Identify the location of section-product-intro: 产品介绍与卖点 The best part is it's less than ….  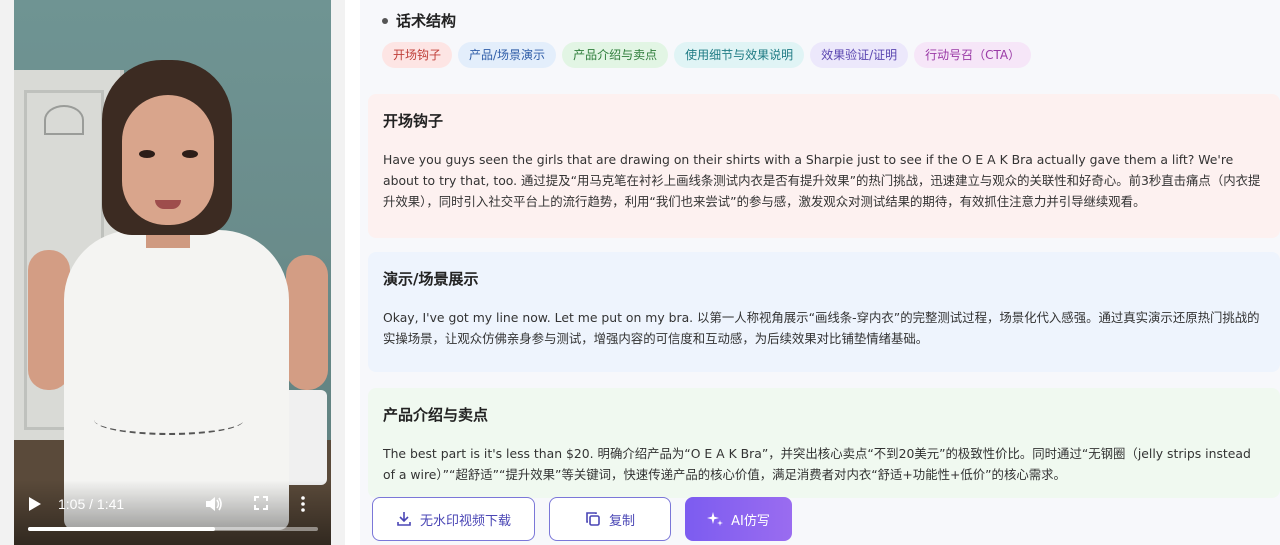
(824, 443).